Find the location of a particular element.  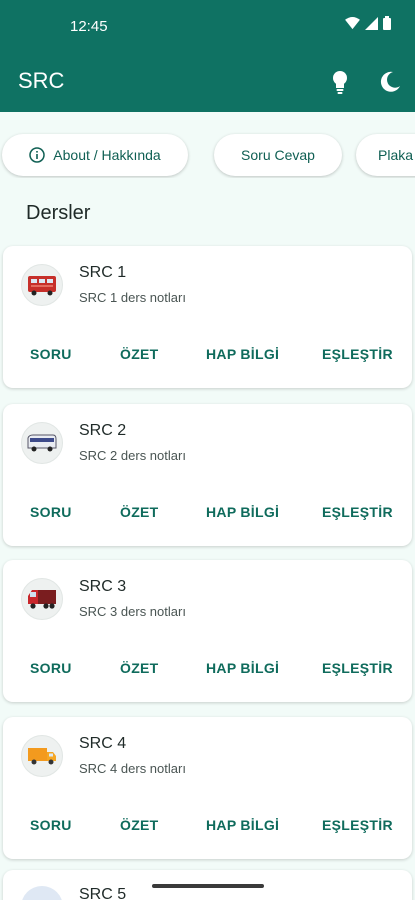

minibus-icon is located at coordinates (42, 443).